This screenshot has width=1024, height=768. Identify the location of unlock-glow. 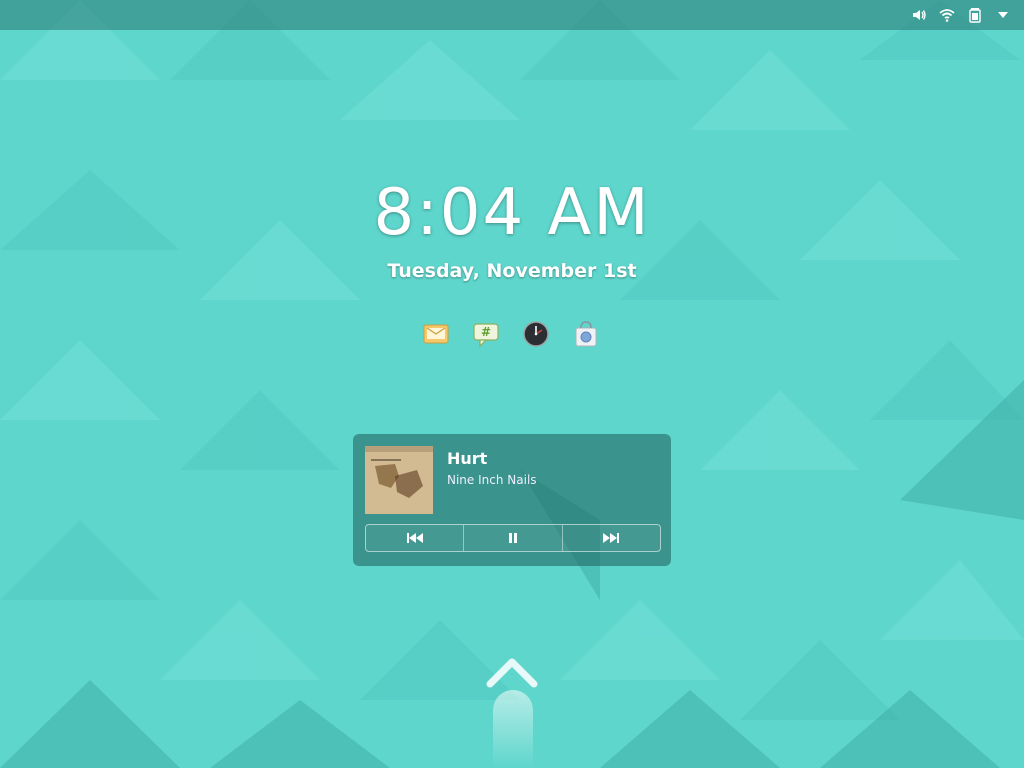
(513, 729).